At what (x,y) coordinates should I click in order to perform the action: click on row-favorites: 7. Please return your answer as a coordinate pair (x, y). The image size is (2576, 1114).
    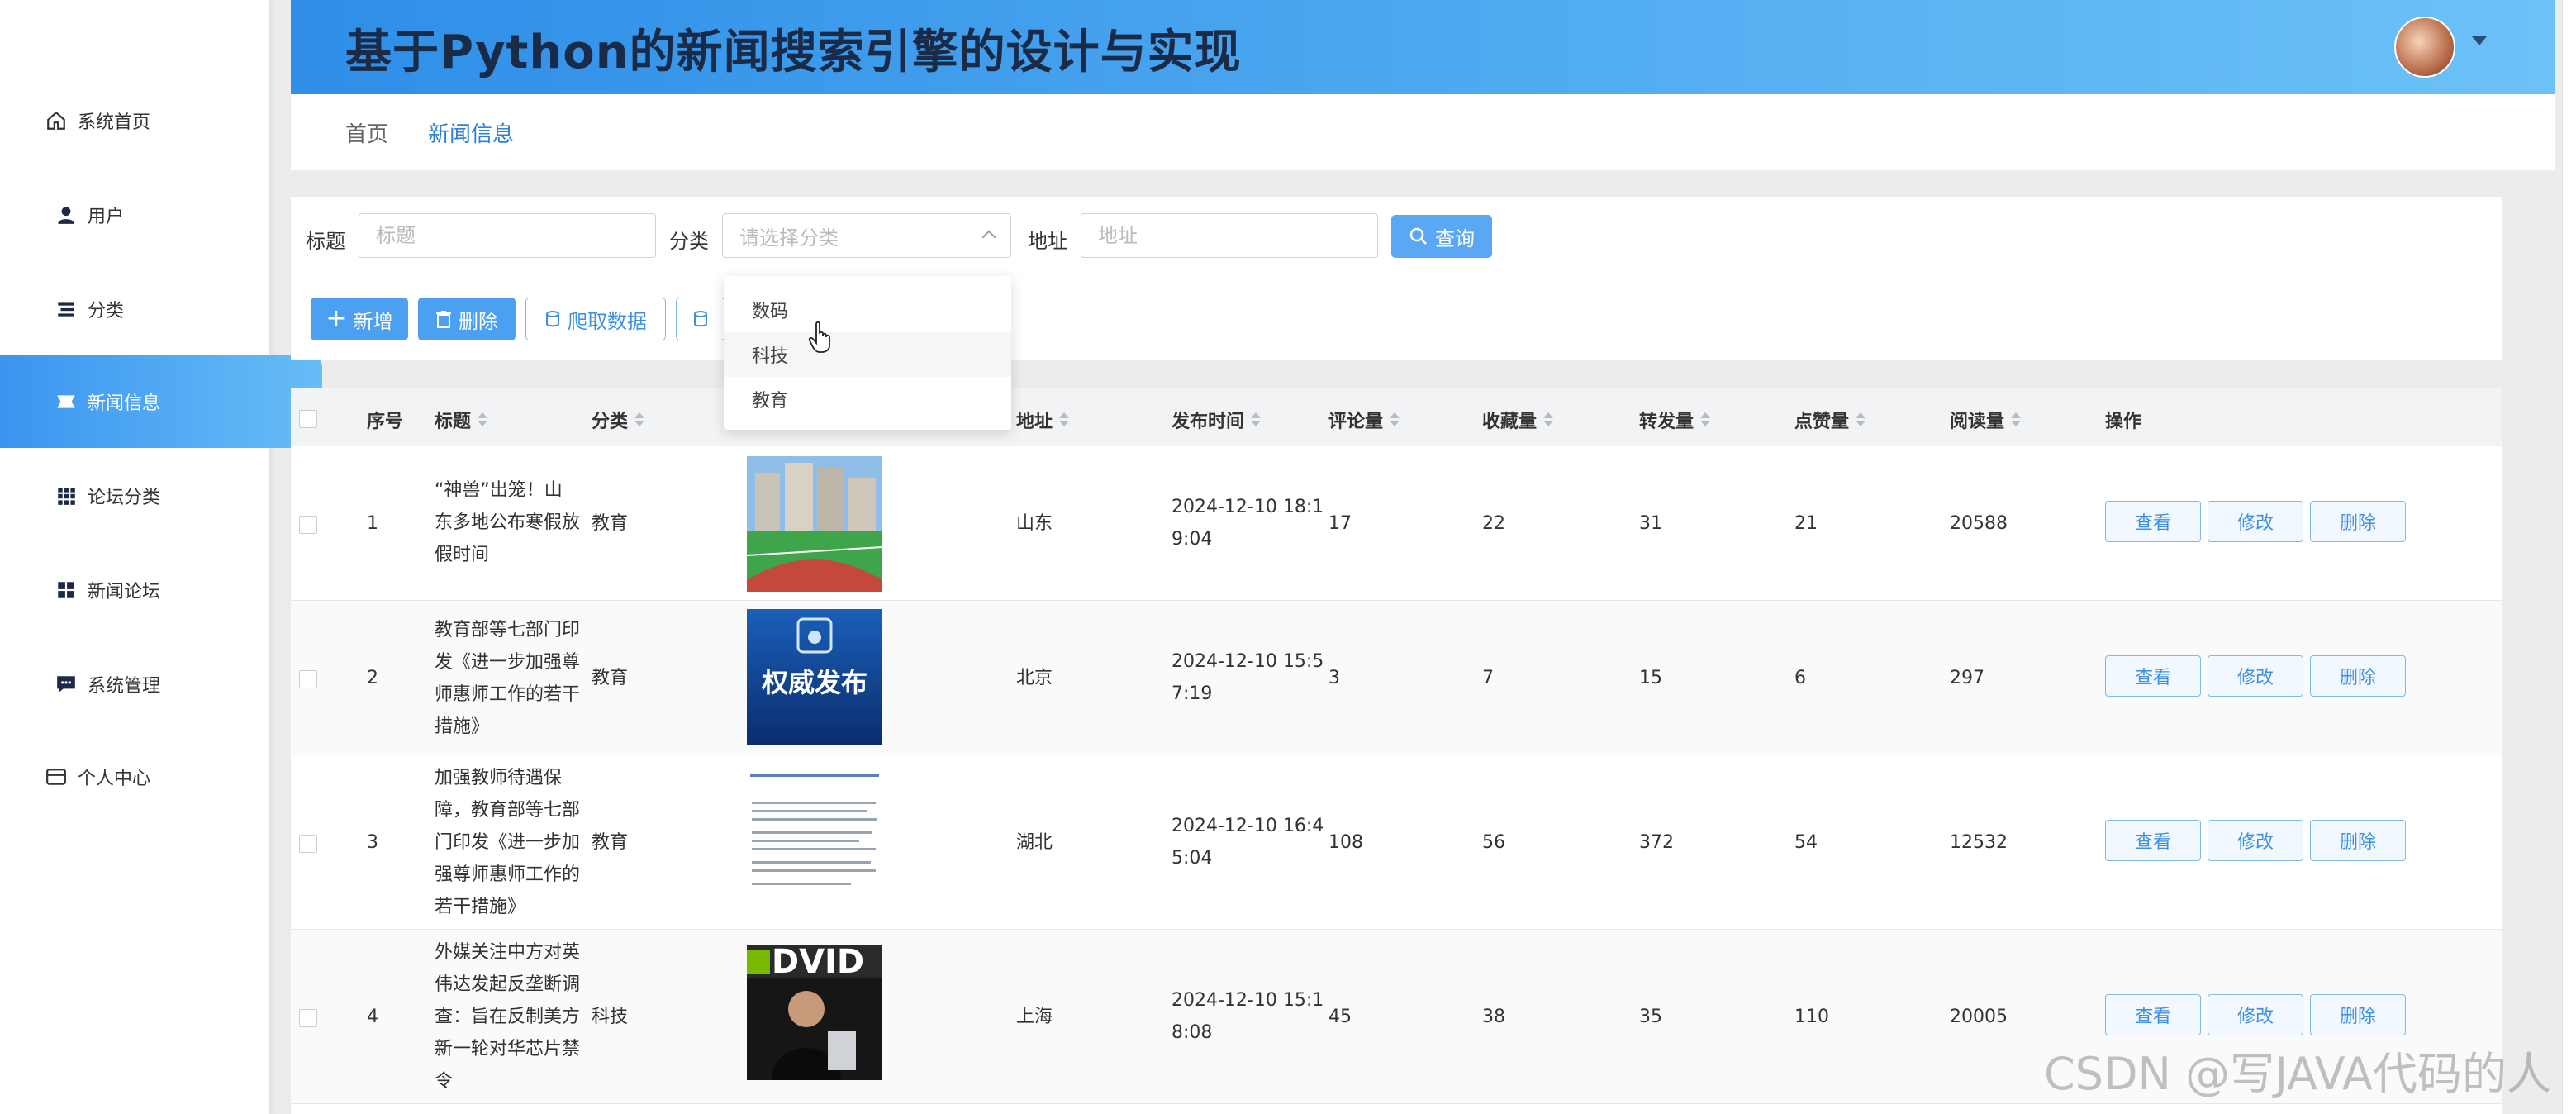
    Looking at the image, I should click on (1488, 678).